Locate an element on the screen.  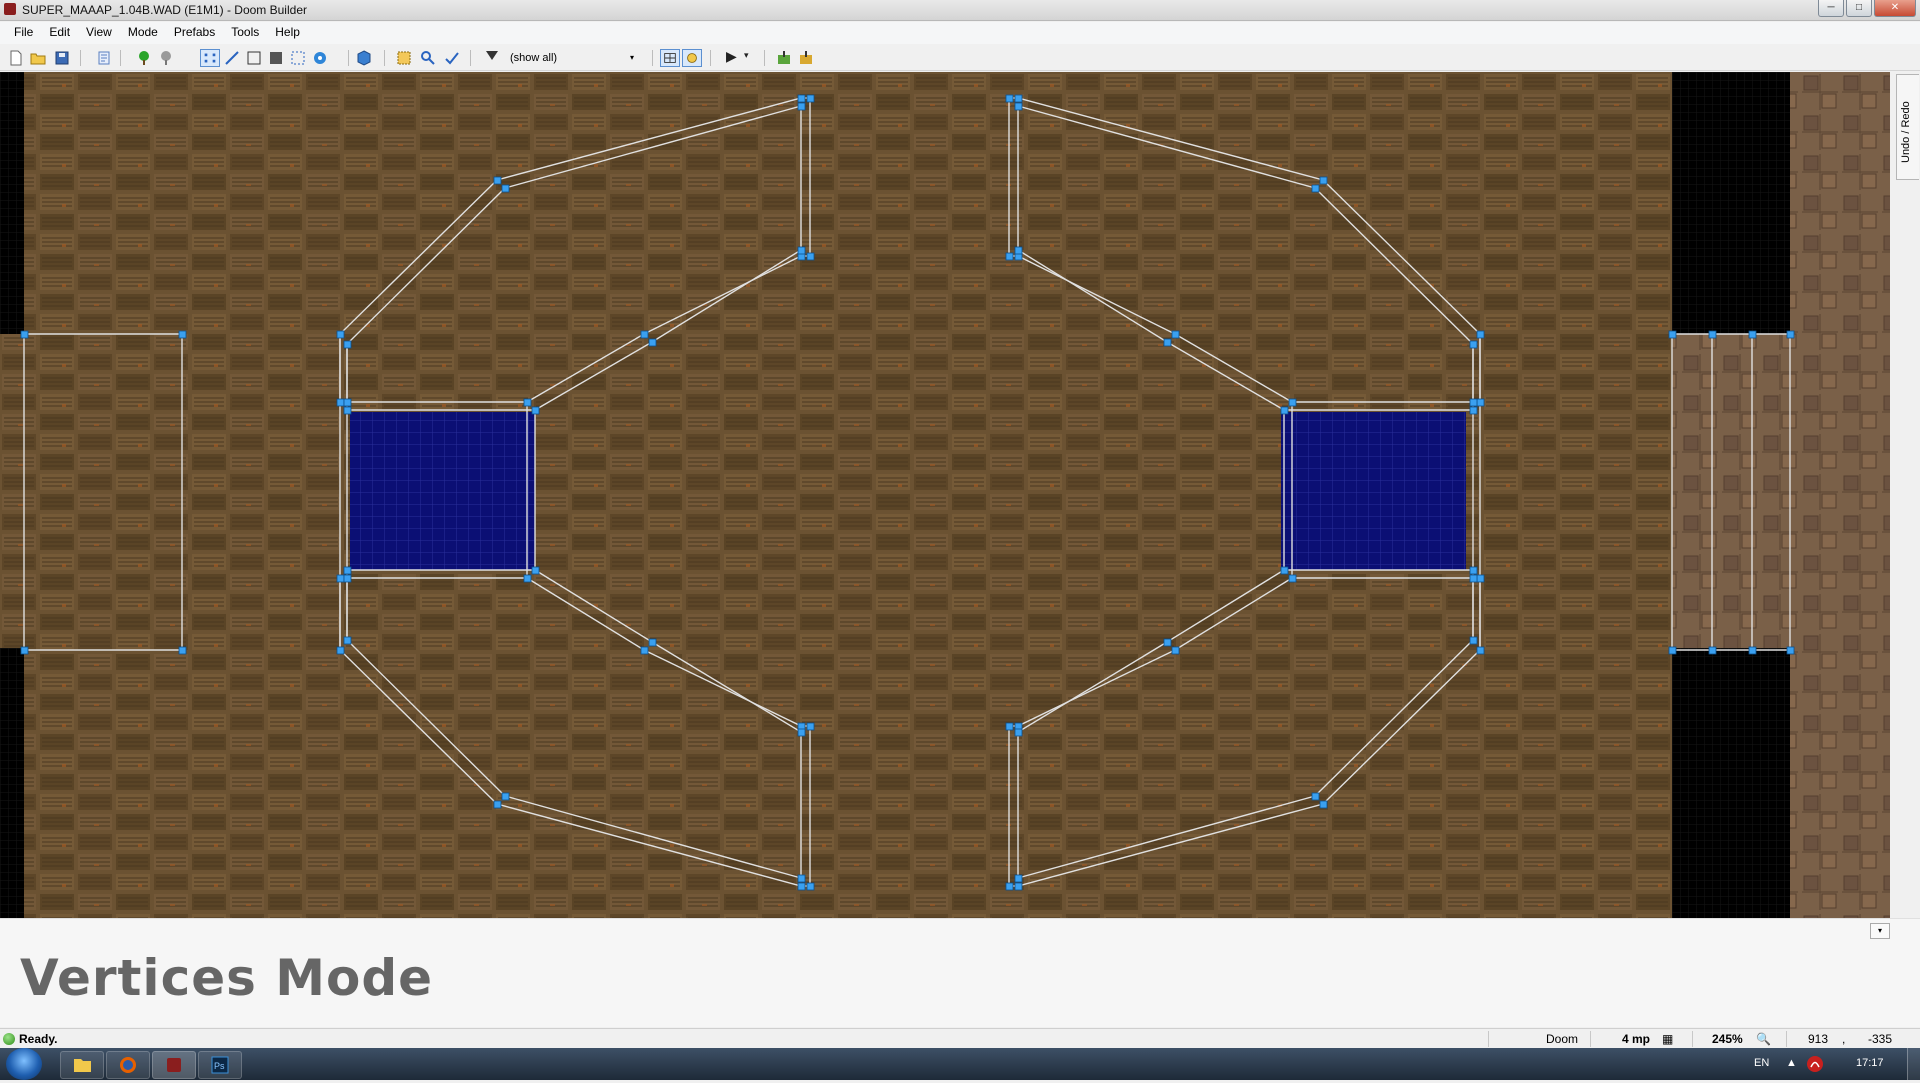
export-icon is located at coordinates (806, 58).